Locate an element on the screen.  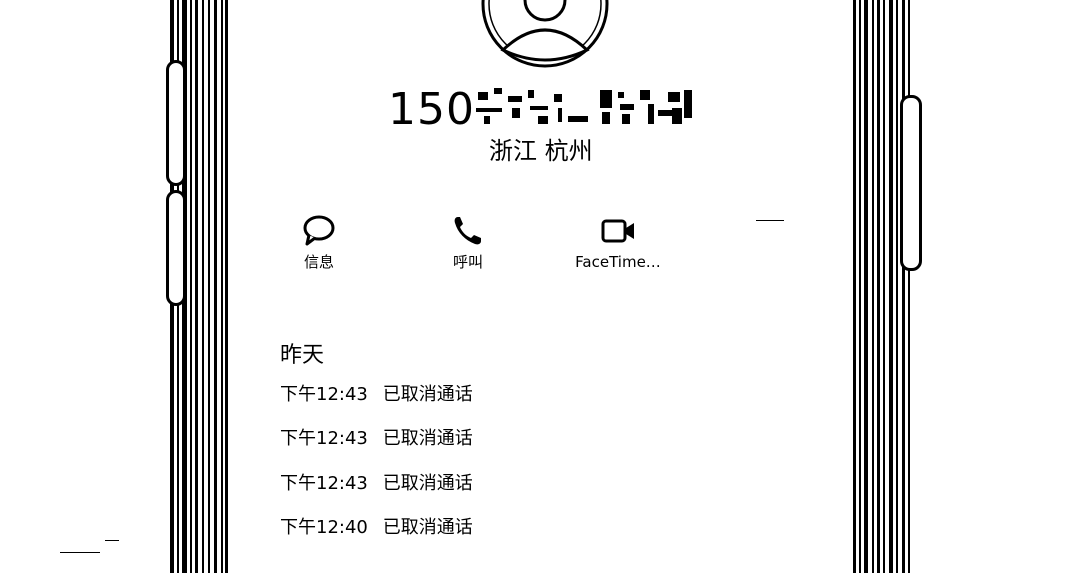
redaction-mosaic is located at coordinates (584, 107).